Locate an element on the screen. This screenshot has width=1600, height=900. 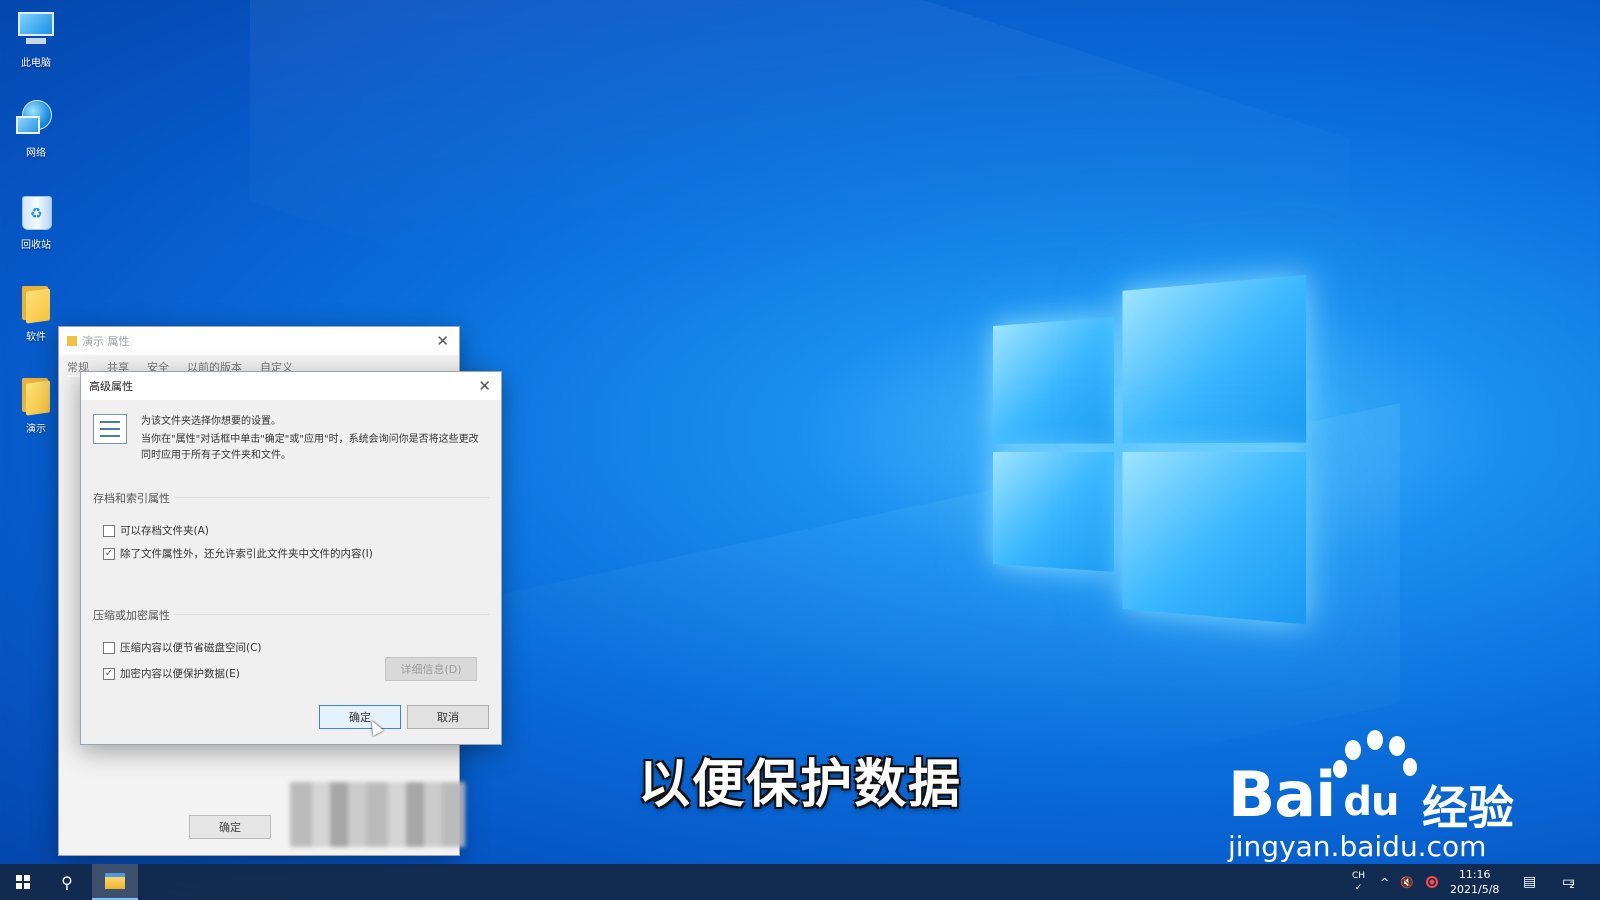
cancel-button: 取消 is located at coordinates (448, 717).